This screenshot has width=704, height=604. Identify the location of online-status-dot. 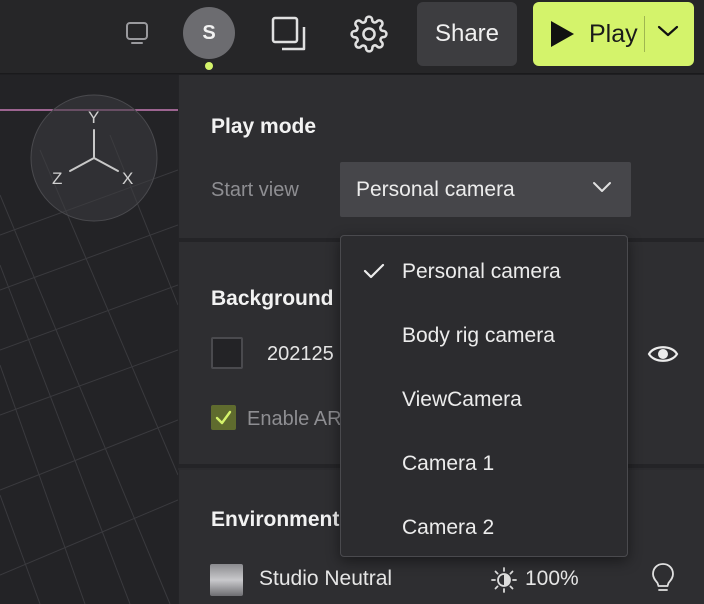
(209, 66).